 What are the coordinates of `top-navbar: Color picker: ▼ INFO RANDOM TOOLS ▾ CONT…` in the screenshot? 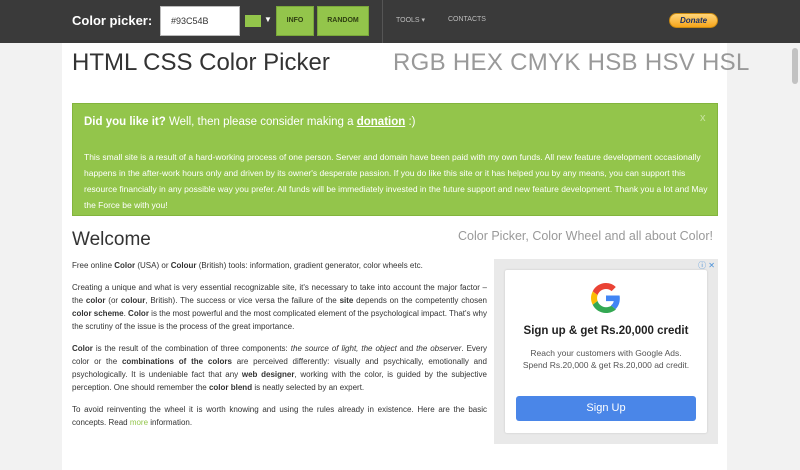 It's located at (400, 21).